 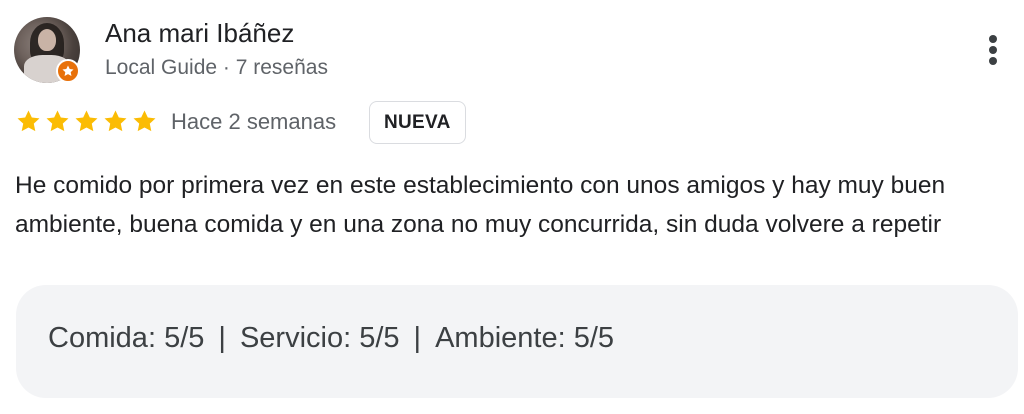 What do you see at coordinates (254, 121) in the screenshot?
I see `review-time: Hace 2 semanas` at bounding box center [254, 121].